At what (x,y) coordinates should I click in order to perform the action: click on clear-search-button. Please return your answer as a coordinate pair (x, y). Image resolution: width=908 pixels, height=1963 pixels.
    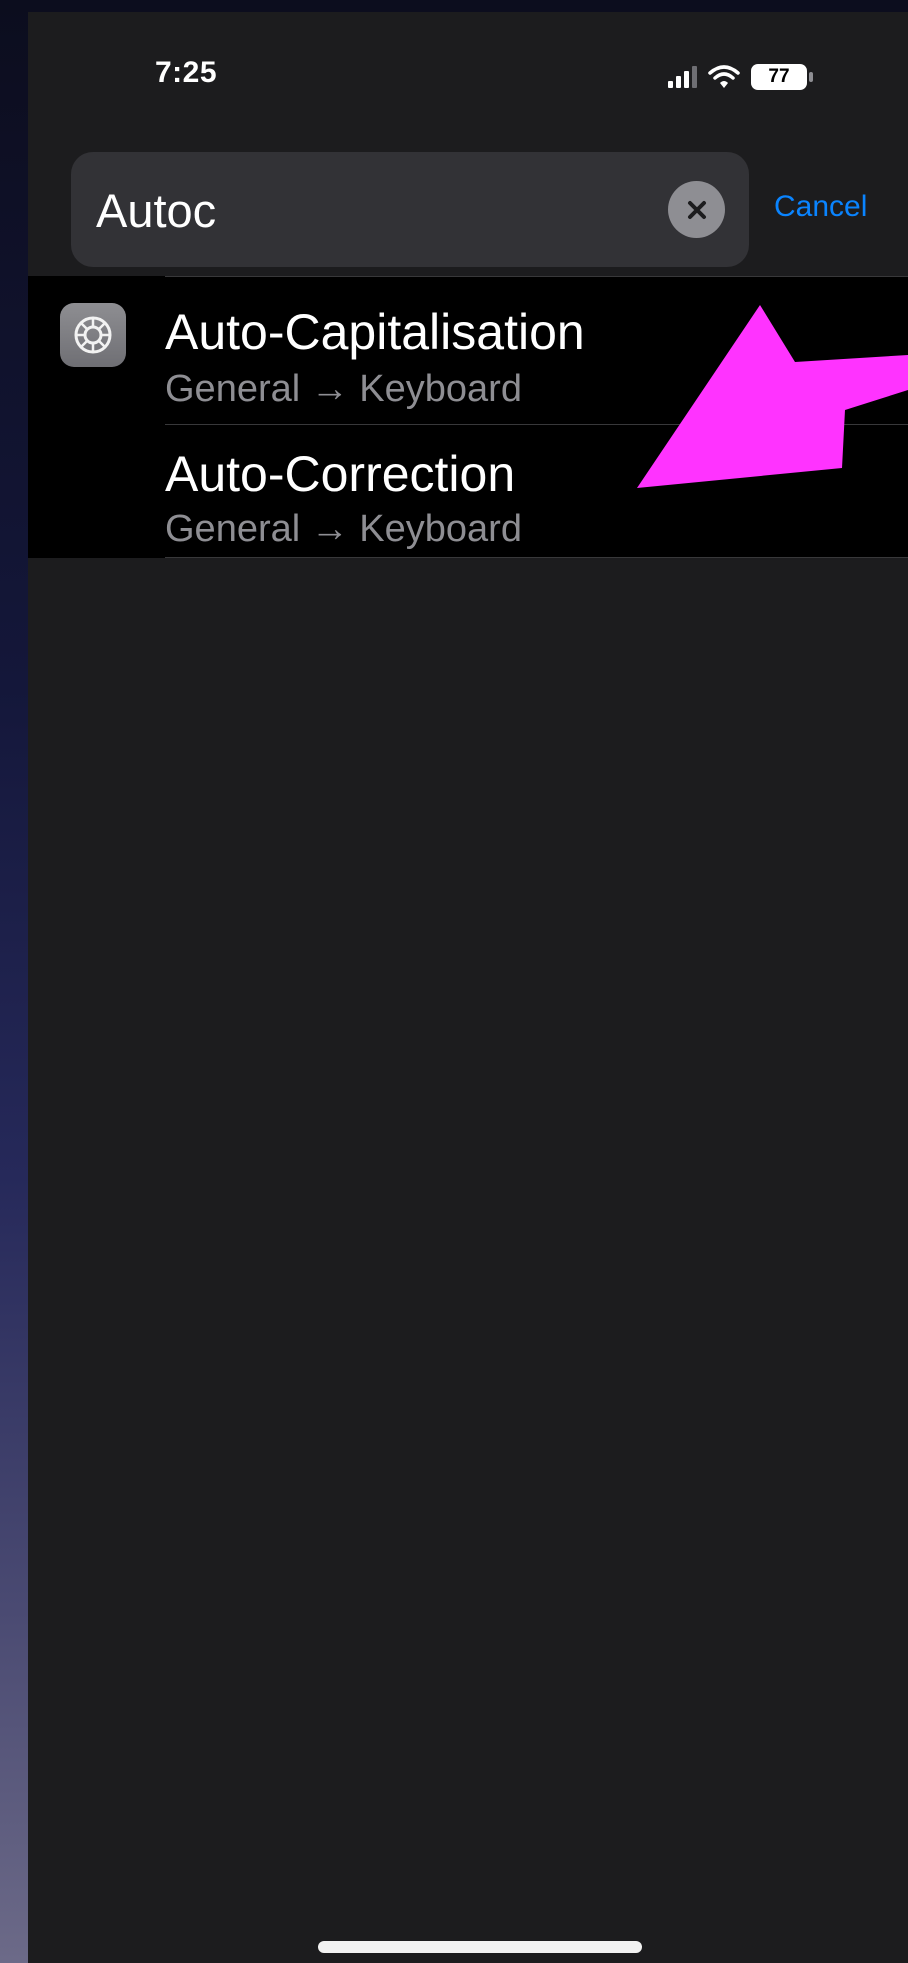
    Looking at the image, I should click on (696, 209).